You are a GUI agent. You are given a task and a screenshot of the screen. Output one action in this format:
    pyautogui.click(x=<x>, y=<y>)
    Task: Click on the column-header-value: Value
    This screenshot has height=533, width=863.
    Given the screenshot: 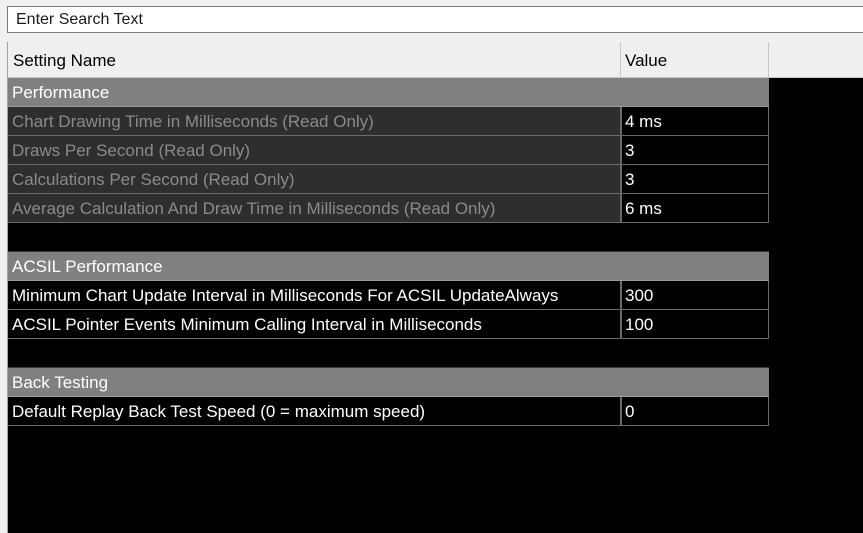 What is the action you would take?
    pyautogui.click(x=695, y=59)
    